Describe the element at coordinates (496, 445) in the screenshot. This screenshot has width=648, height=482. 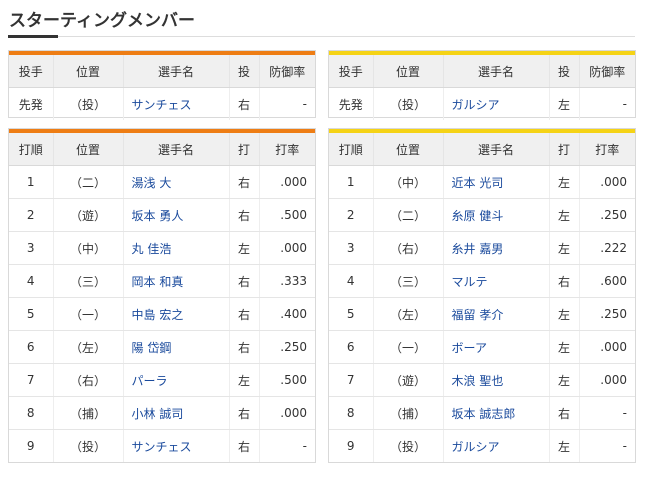
I see `player-name-link: ガルシア` at that location.